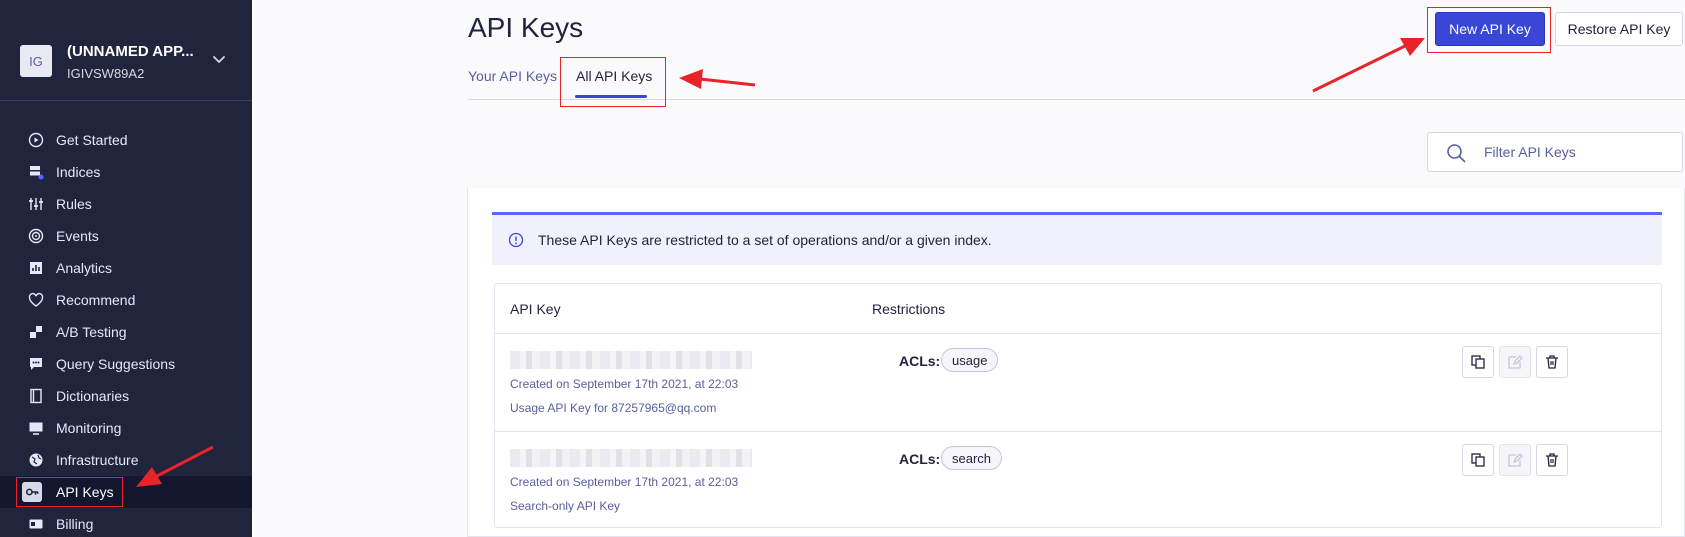  I want to click on acl-tag: search, so click(972, 458).